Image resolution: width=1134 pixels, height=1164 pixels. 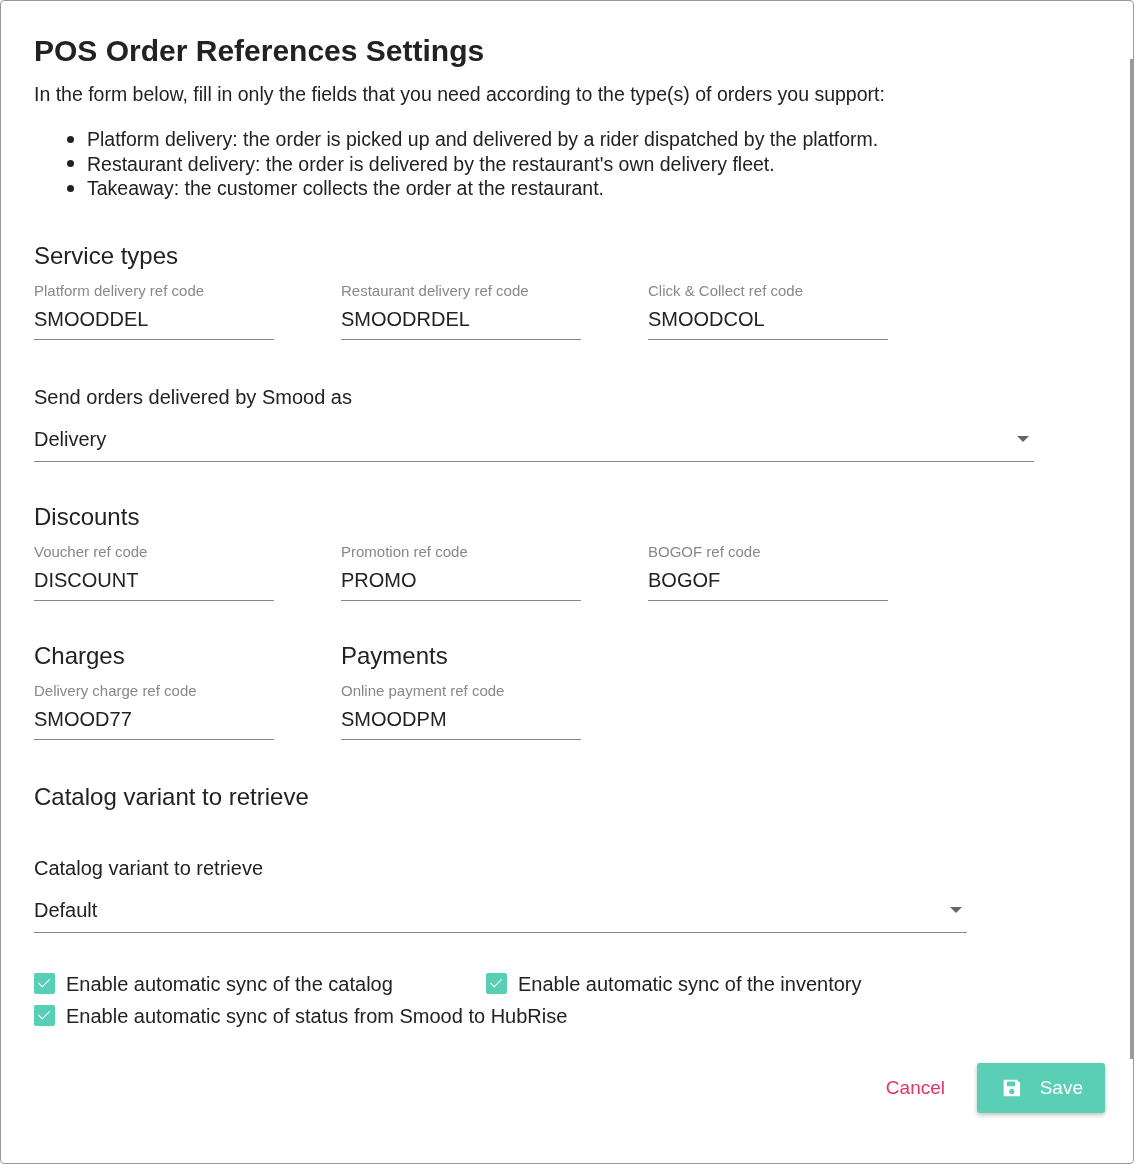 What do you see at coordinates (705, 551) in the screenshot?
I see `field-label: BOGOF ref code` at bounding box center [705, 551].